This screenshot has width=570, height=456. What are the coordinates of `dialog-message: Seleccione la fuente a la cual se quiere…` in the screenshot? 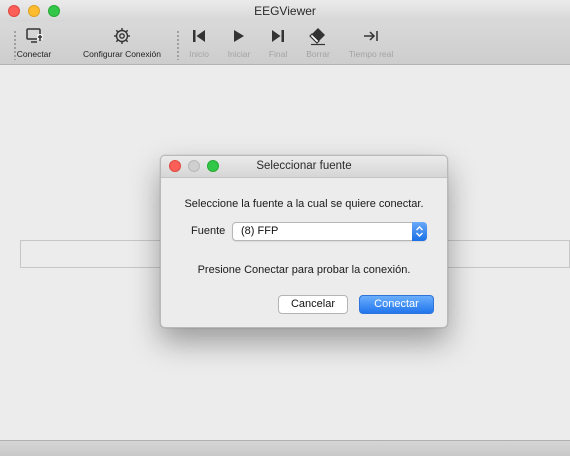 It's located at (304, 204).